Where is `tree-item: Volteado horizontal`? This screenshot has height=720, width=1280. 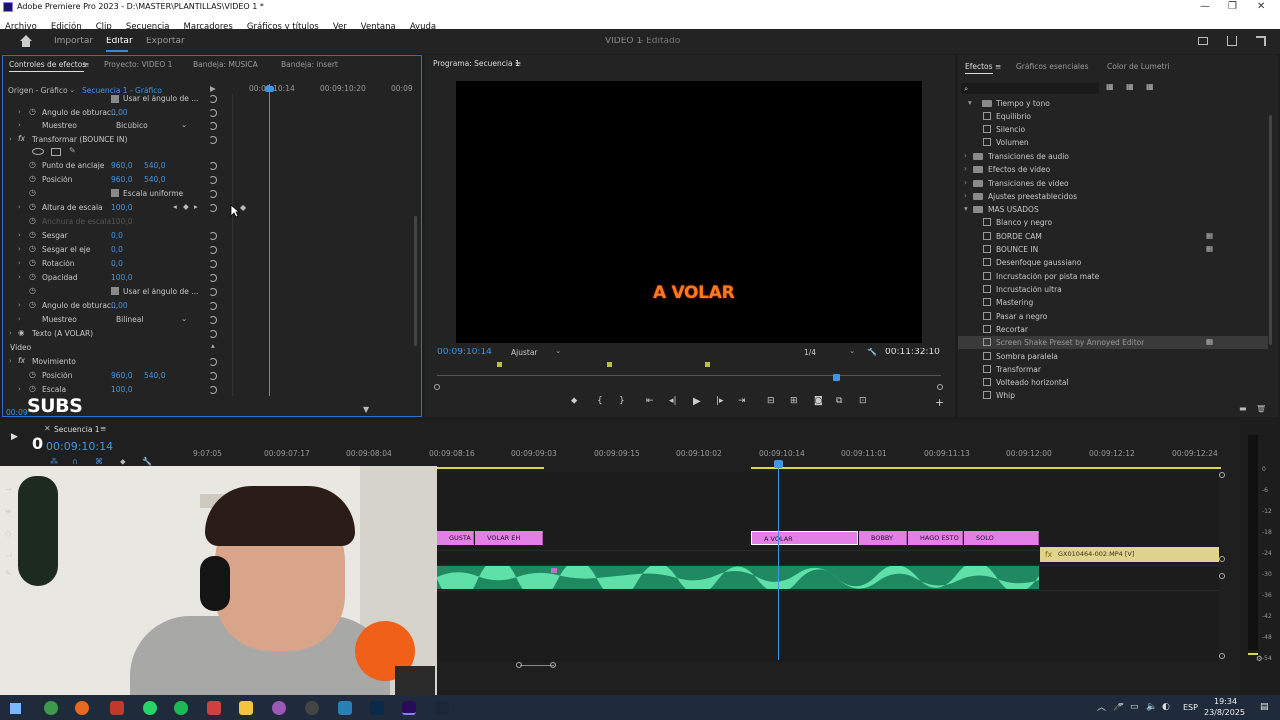 tree-item: Volteado horizontal is located at coordinates (1113, 382).